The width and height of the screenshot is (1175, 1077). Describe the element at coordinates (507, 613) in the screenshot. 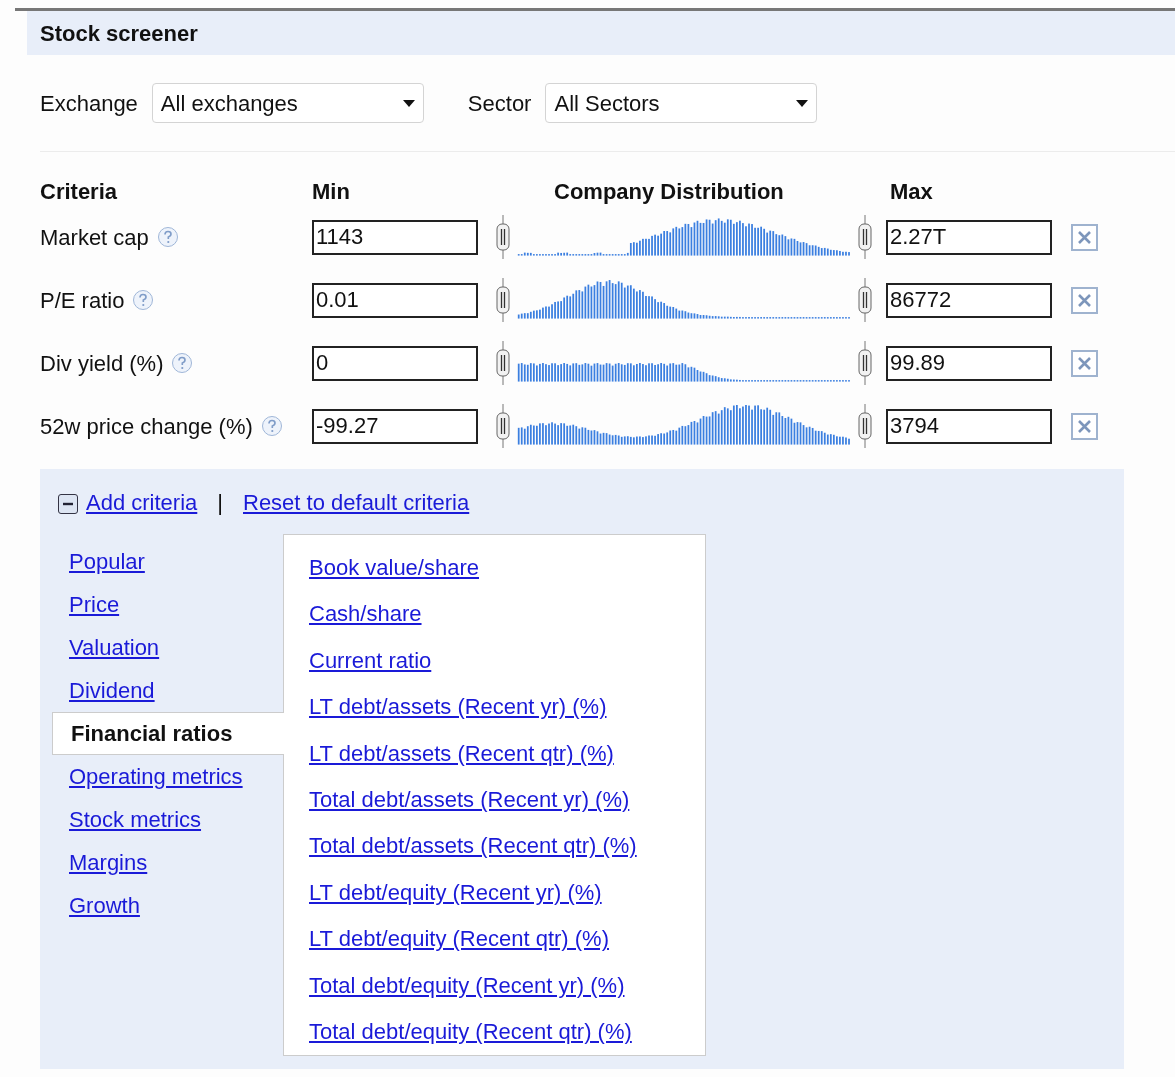

I see `criteria-option-link: Cash/share` at that location.